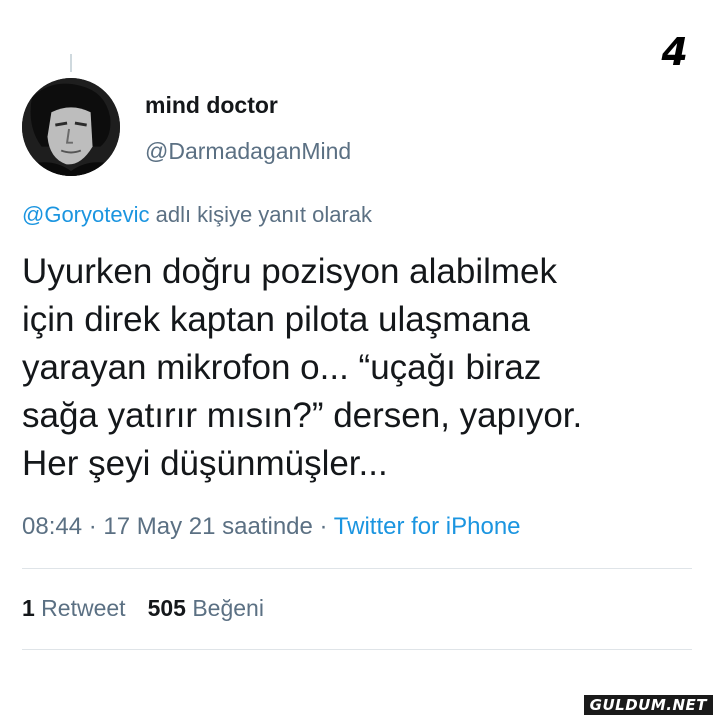  I want to click on author-display-name: mind doctor, so click(211, 105).